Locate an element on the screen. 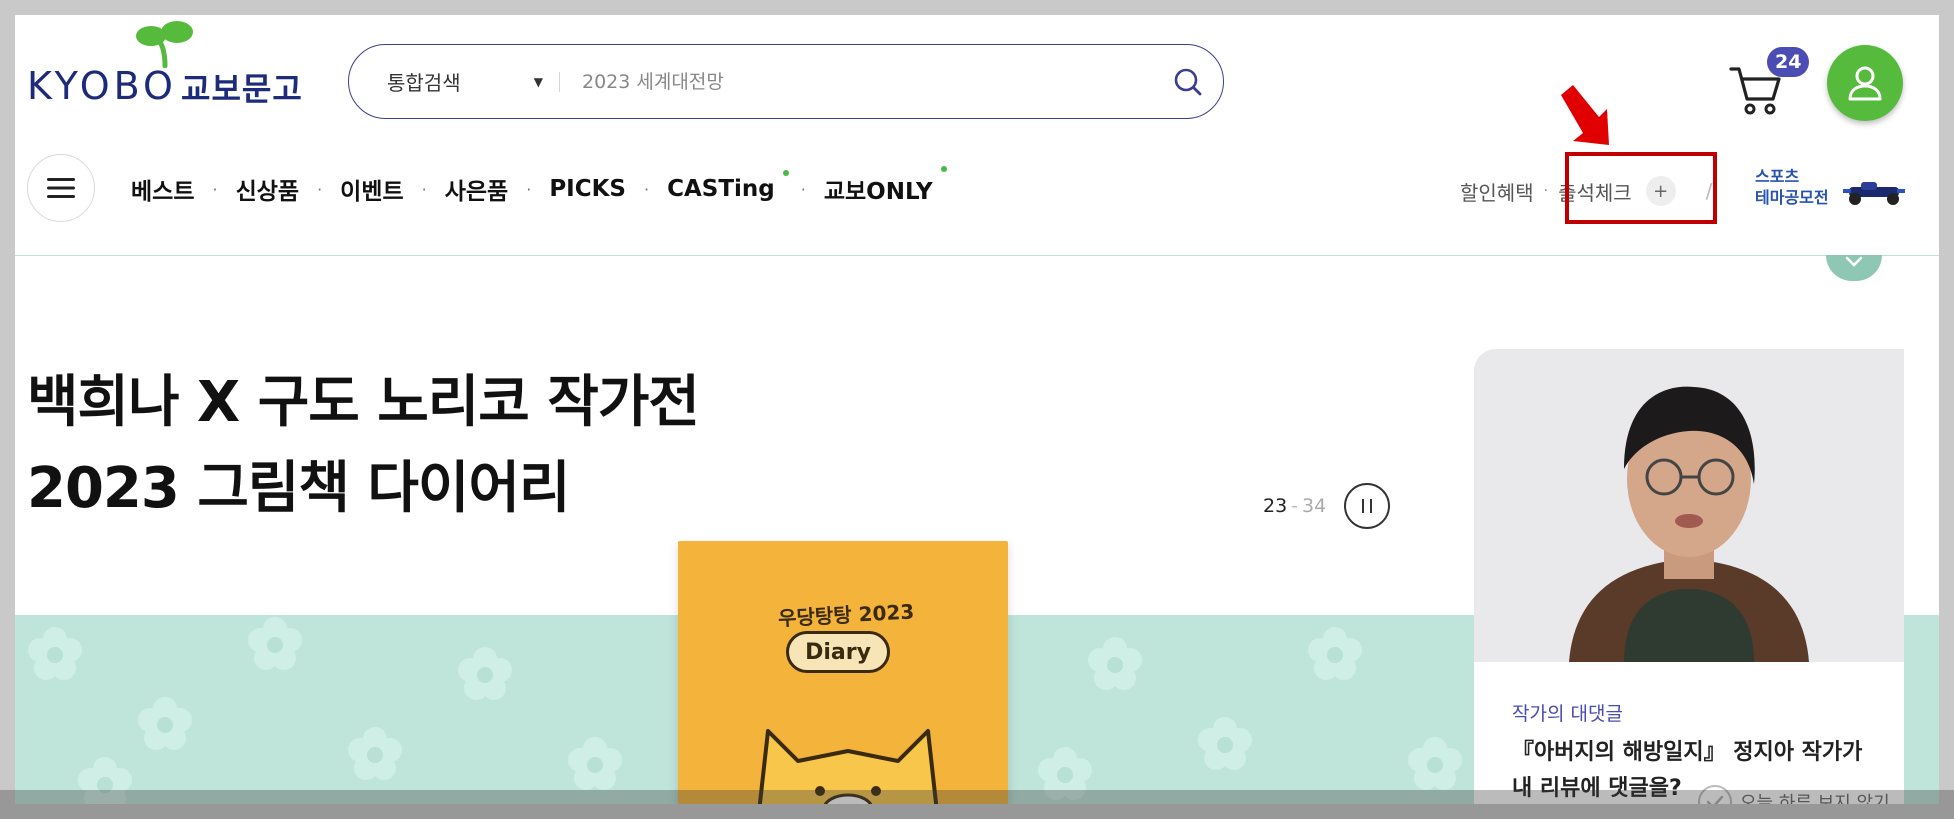 The height and width of the screenshot is (819, 1954). pager-total: 34 is located at coordinates (1314, 506).